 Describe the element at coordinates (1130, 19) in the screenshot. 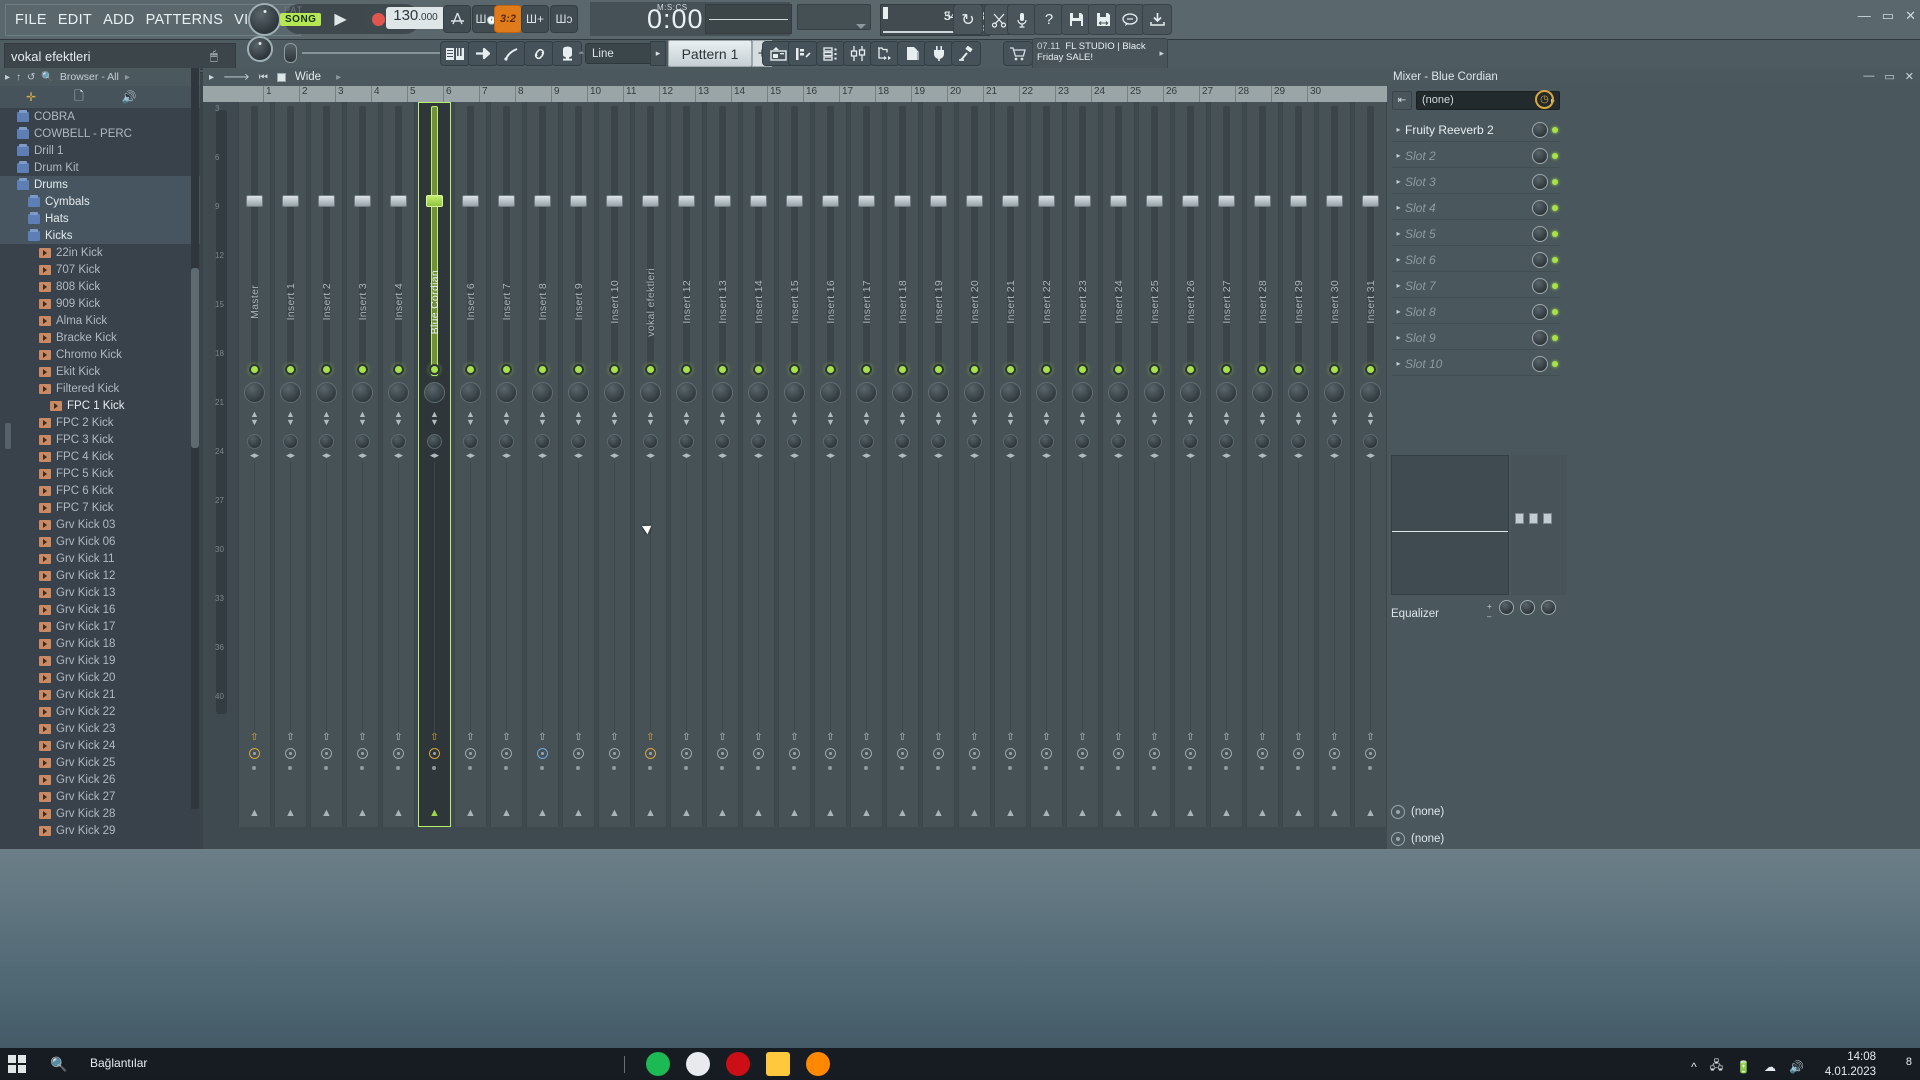

I see `chat-icon` at that location.